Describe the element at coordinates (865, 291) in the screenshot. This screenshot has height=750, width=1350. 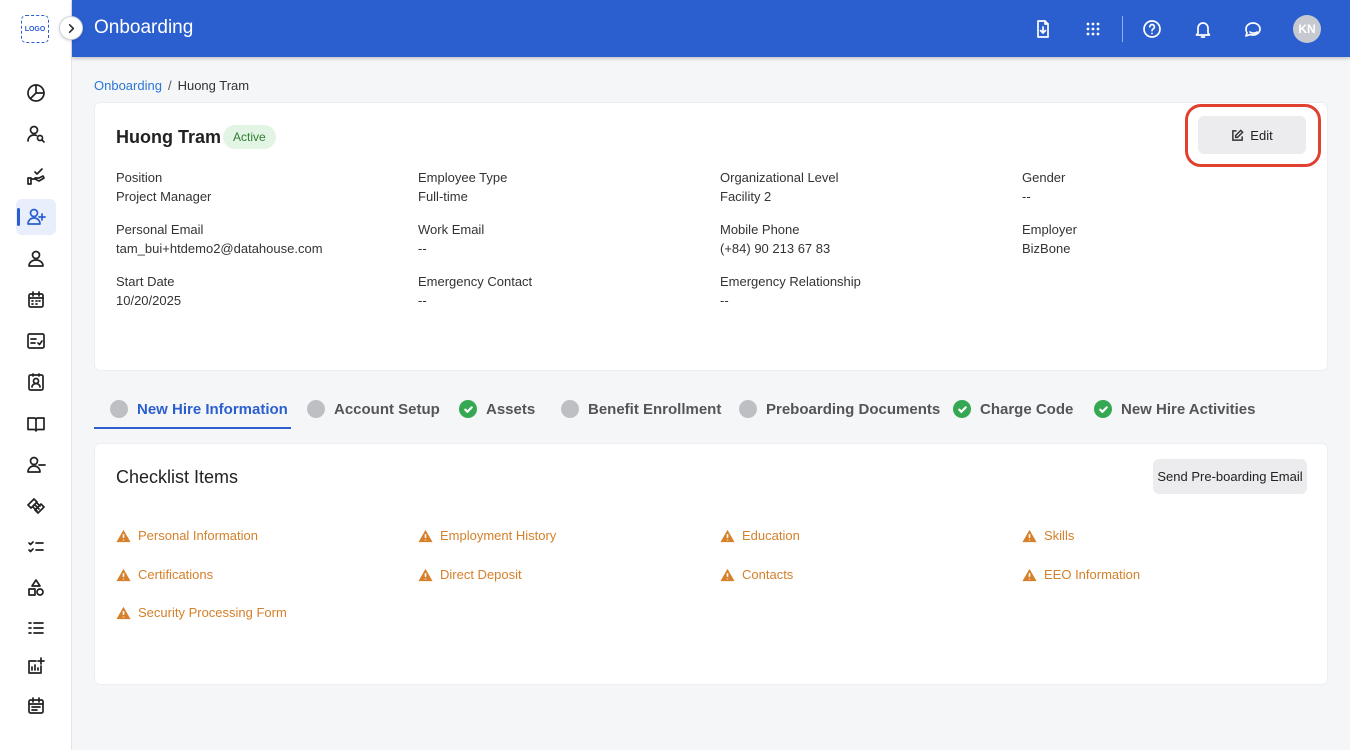
I see `field-emergency-relationship: Emergency Relationship --` at that location.